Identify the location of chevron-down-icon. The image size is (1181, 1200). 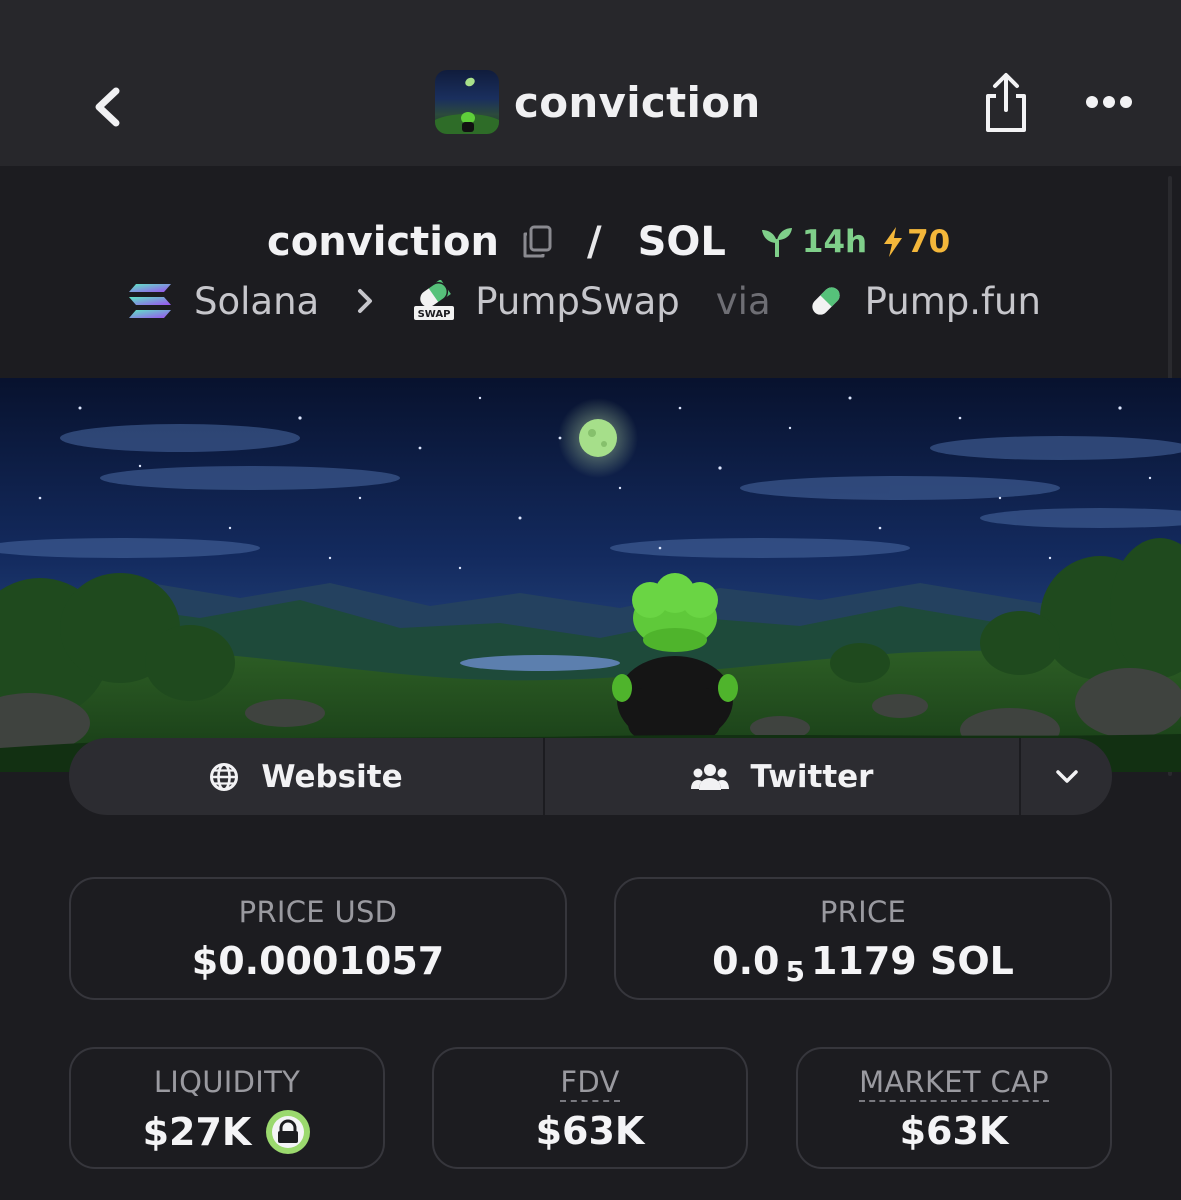
(1066, 776).